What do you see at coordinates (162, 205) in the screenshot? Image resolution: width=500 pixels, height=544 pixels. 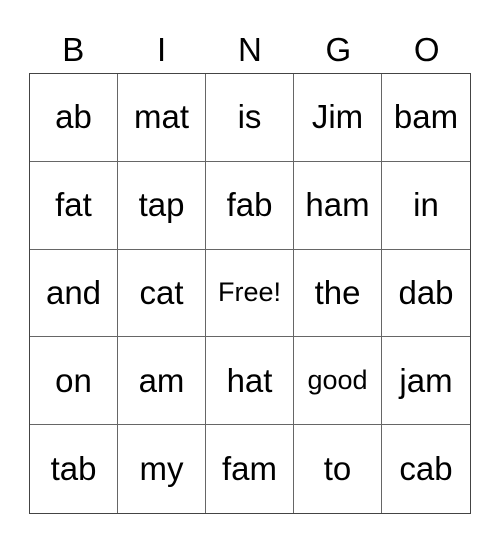 I see `bingo-cell: tap` at bounding box center [162, 205].